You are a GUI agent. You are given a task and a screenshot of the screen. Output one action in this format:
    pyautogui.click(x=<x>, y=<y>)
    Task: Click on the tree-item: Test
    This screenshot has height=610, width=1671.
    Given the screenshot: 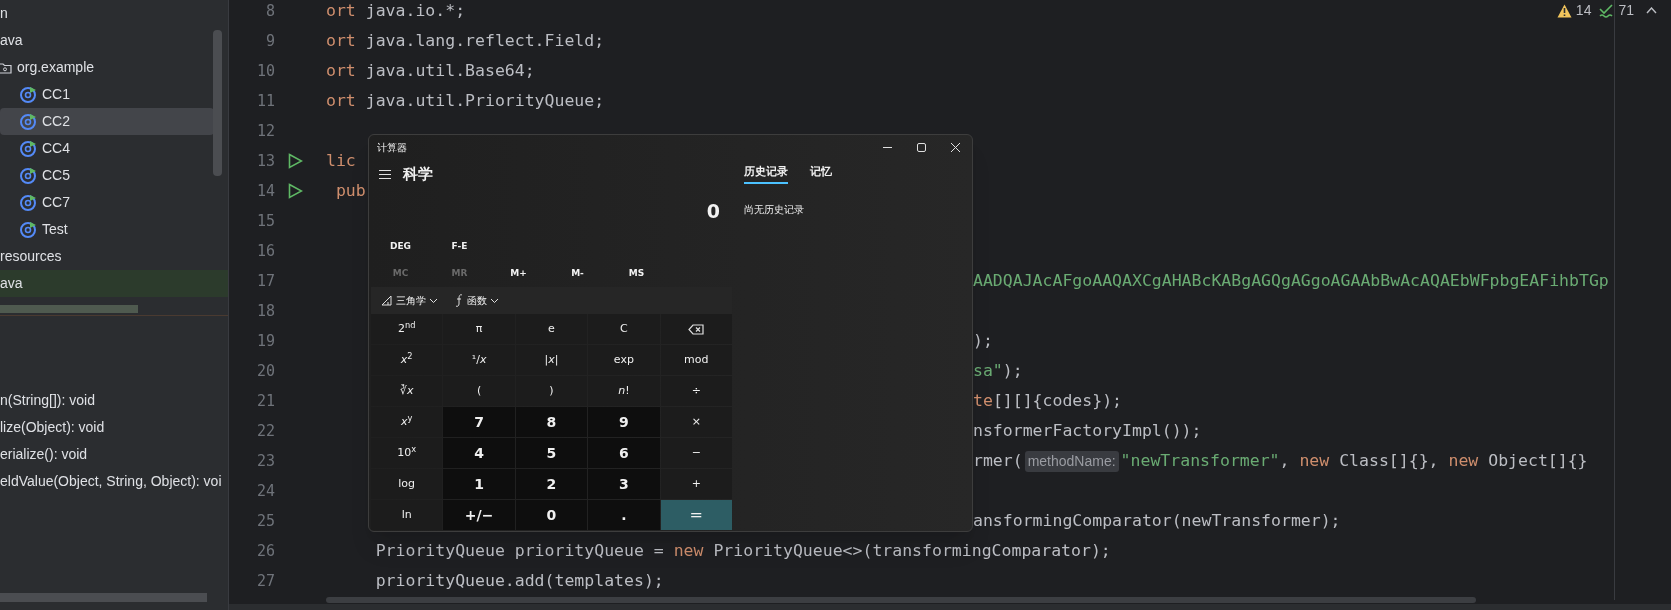 What is the action you would take?
    pyautogui.click(x=114, y=229)
    